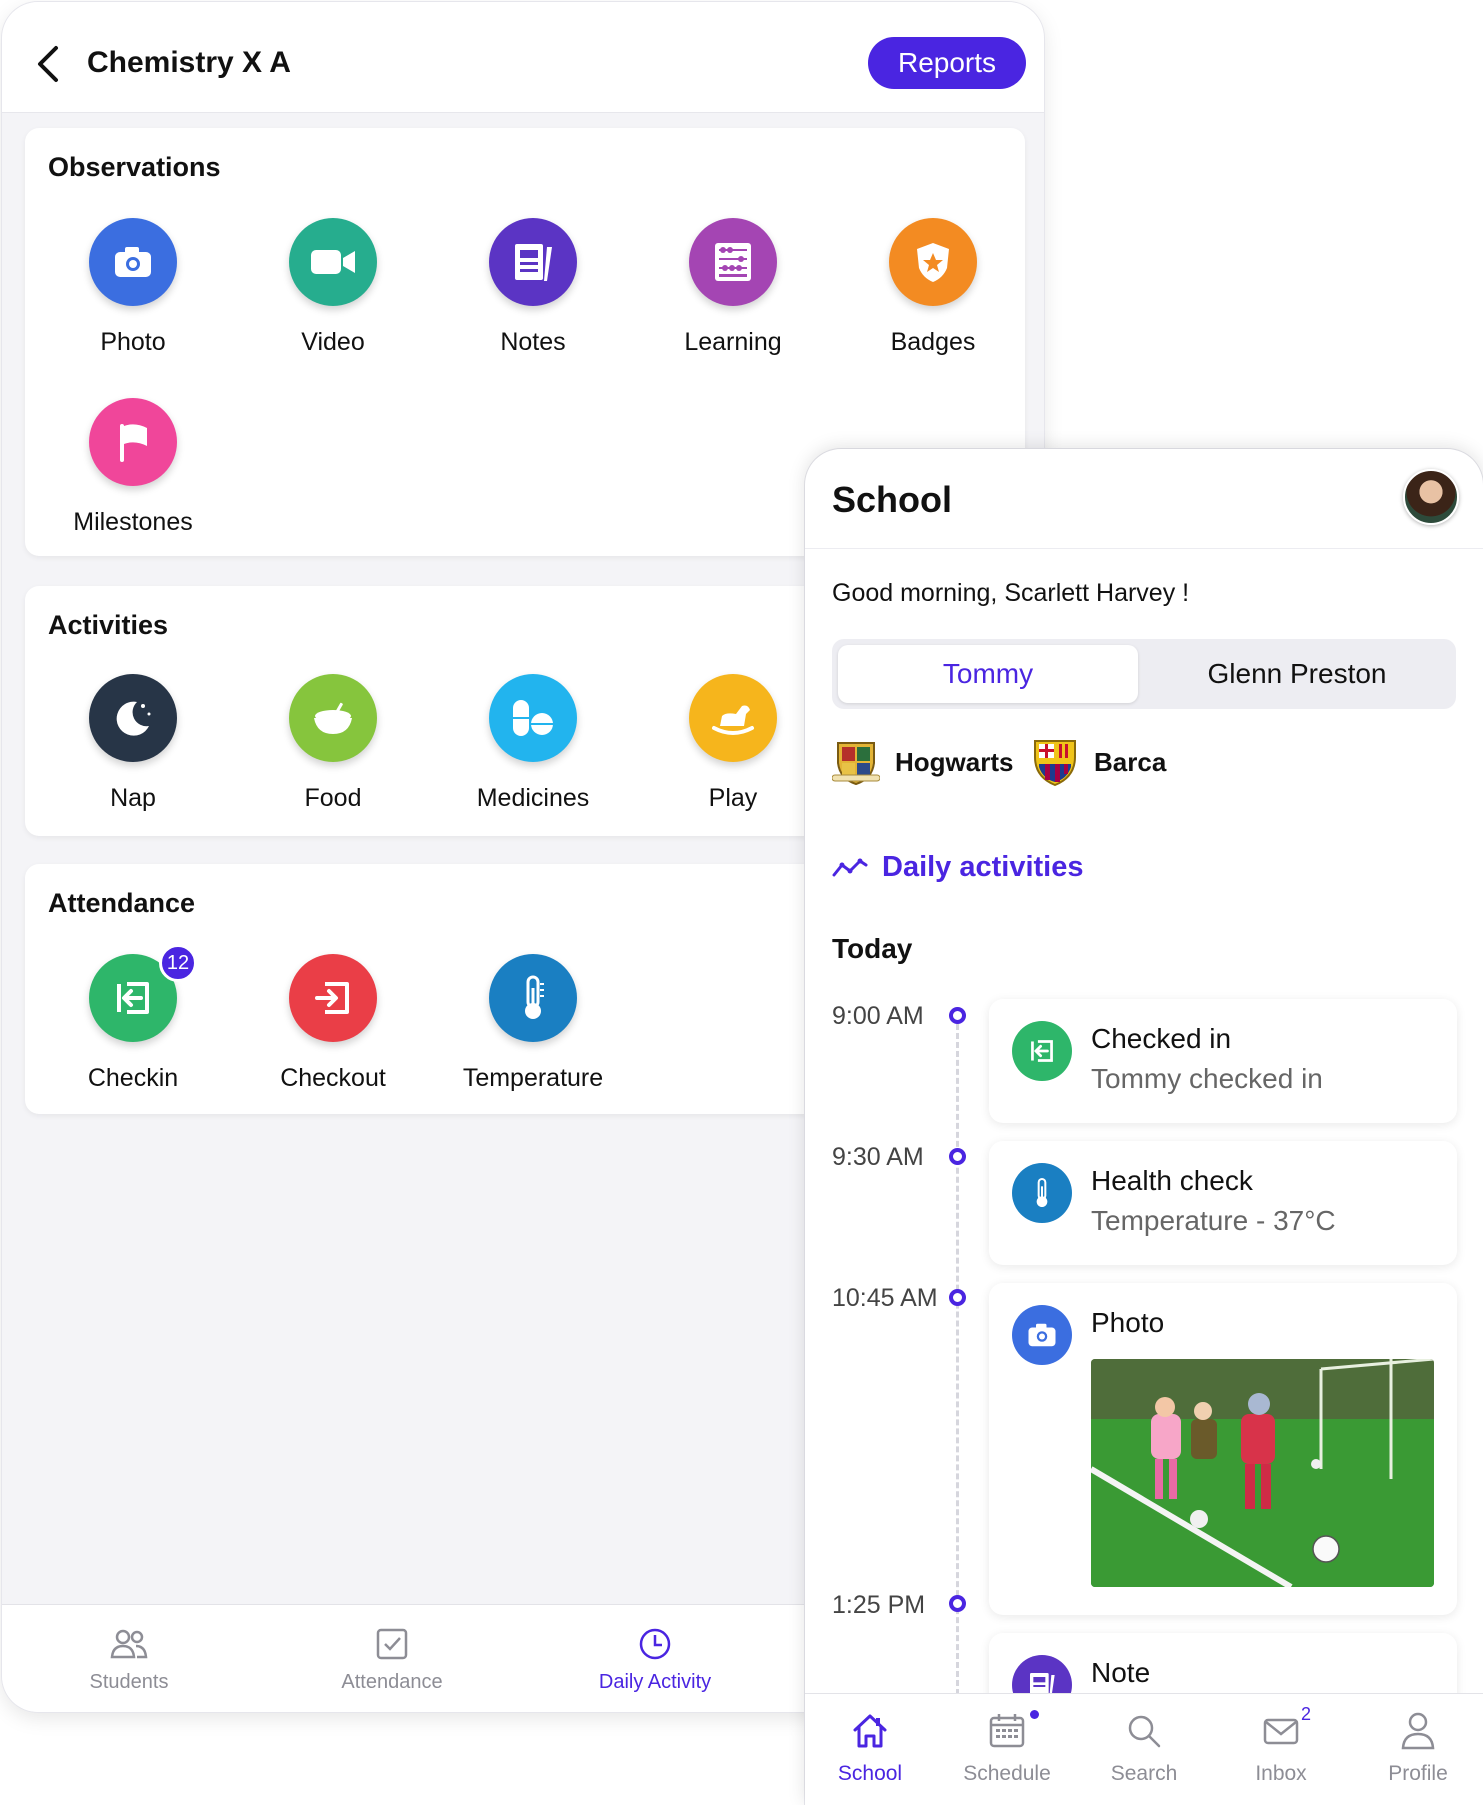 The height and width of the screenshot is (1805, 1483). I want to click on tab-inbox: 2 Inbox, so click(1281, 1745).